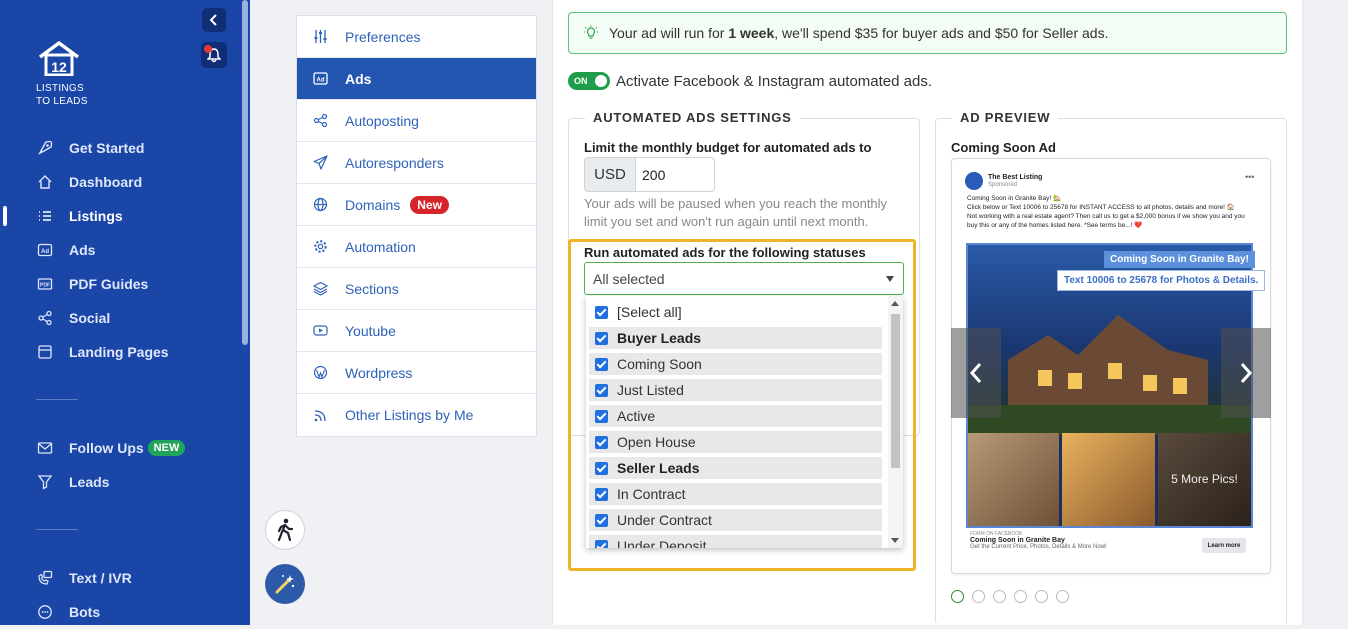 This screenshot has height=629, width=1348. What do you see at coordinates (382, 120) in the screenshot?
I see `submenu-item-label: Autoposting` at bounding box center [382, 120].